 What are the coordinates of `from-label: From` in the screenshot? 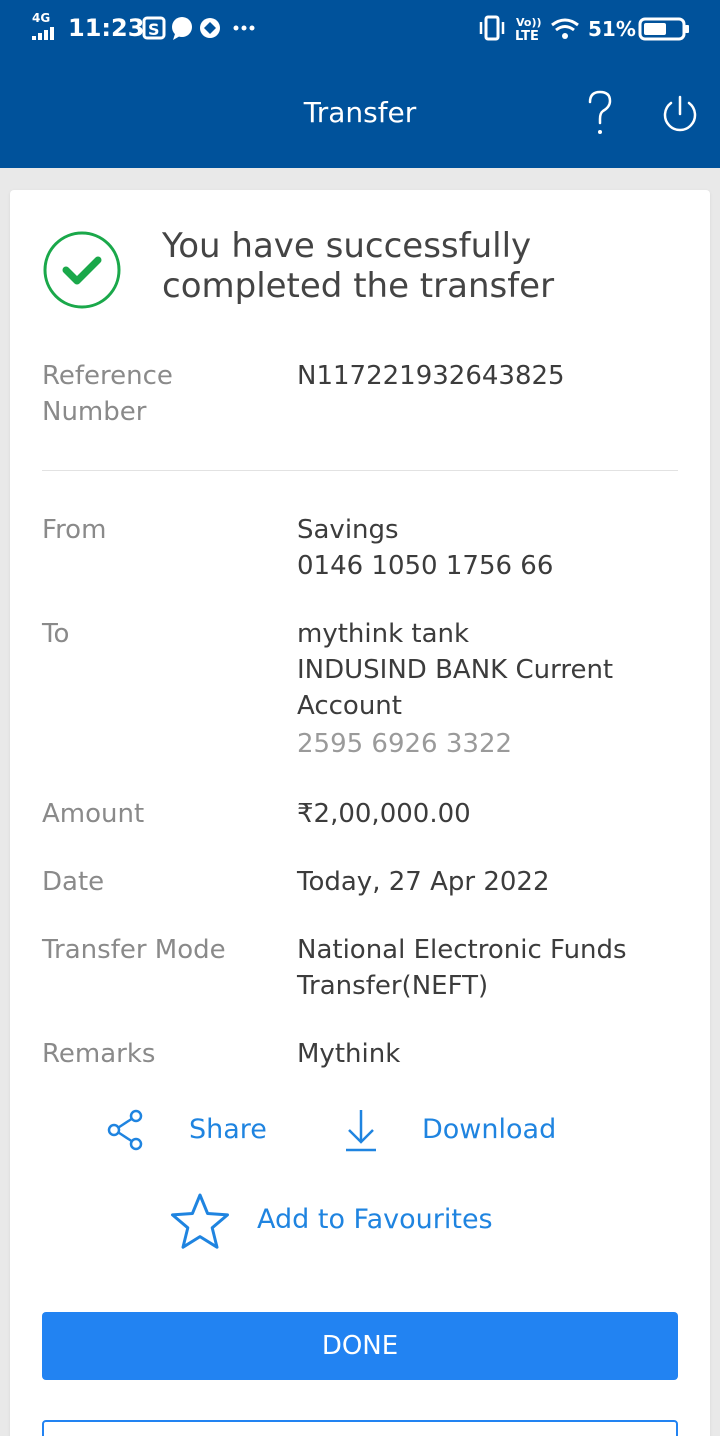 It's located at (74, 530).